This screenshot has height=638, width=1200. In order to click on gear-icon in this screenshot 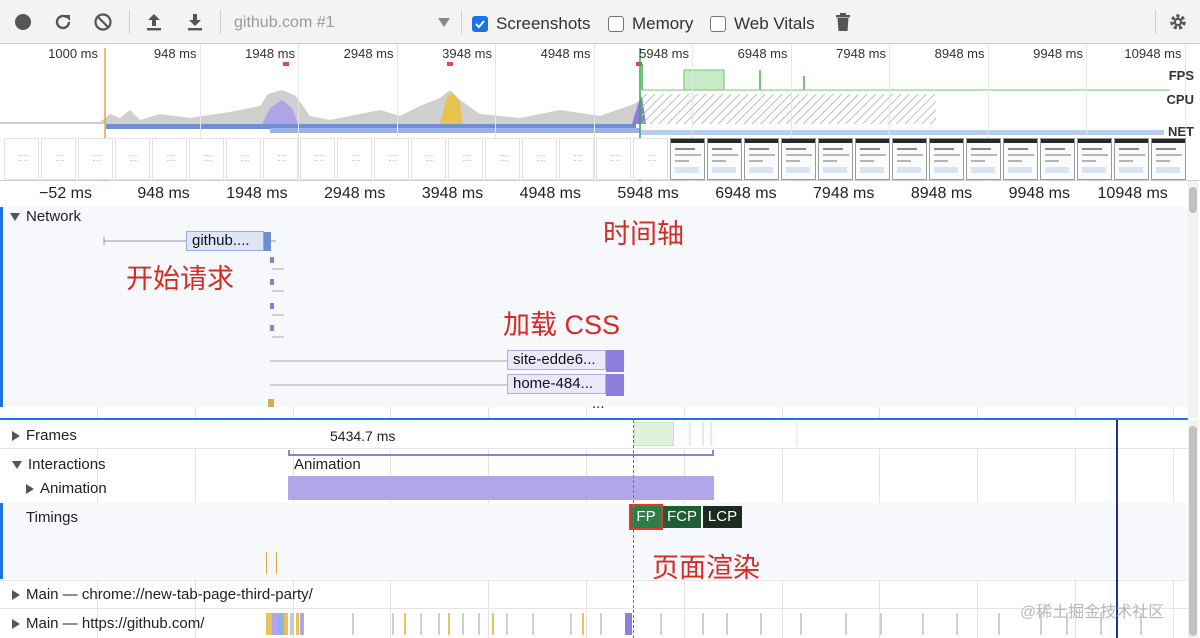, I will do `click(1178, 22)`.